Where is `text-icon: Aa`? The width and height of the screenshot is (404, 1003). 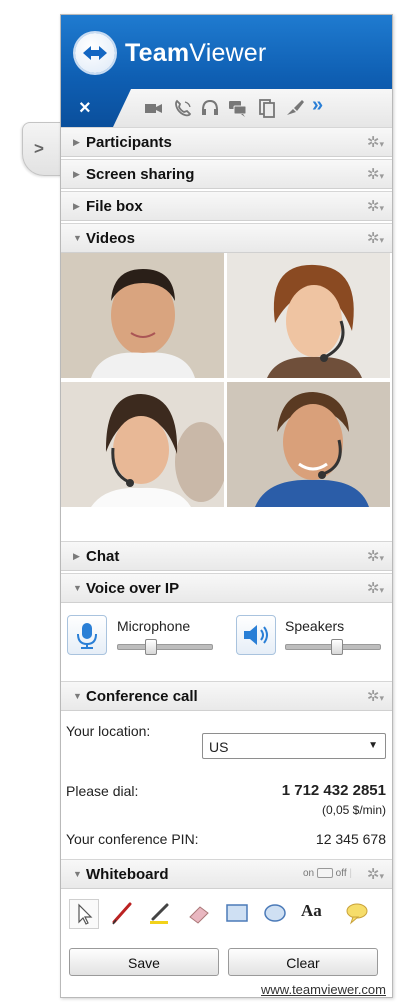
text-icon: Aa is located at coordinates (315, 915).